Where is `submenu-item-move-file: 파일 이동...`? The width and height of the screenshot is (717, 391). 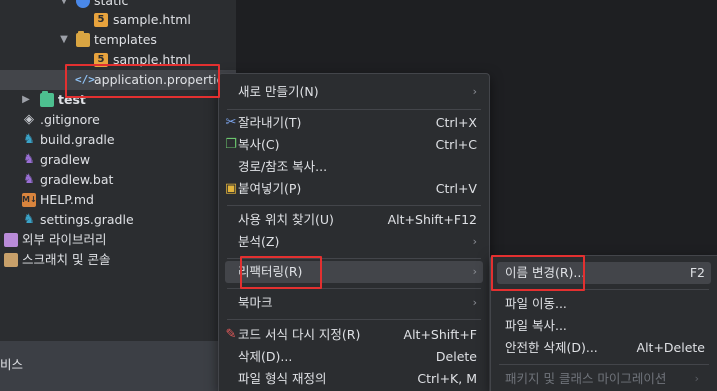 submenu-item-move-file: 파일 이동... is located at coordinates (604, 304).